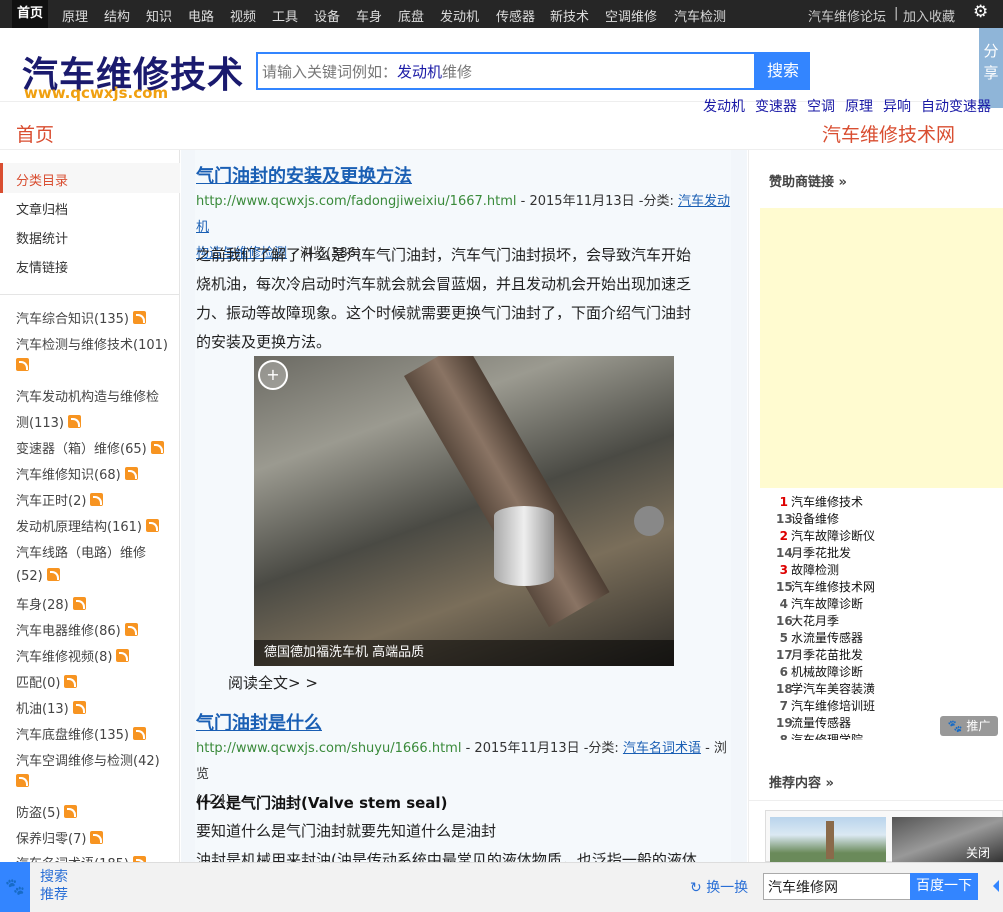 This screenshot has width=1003, height=912. Describe the element at coordinates (719, 887) in the screenshot. I see `refresh-link: ↻ 换一换` at that location.